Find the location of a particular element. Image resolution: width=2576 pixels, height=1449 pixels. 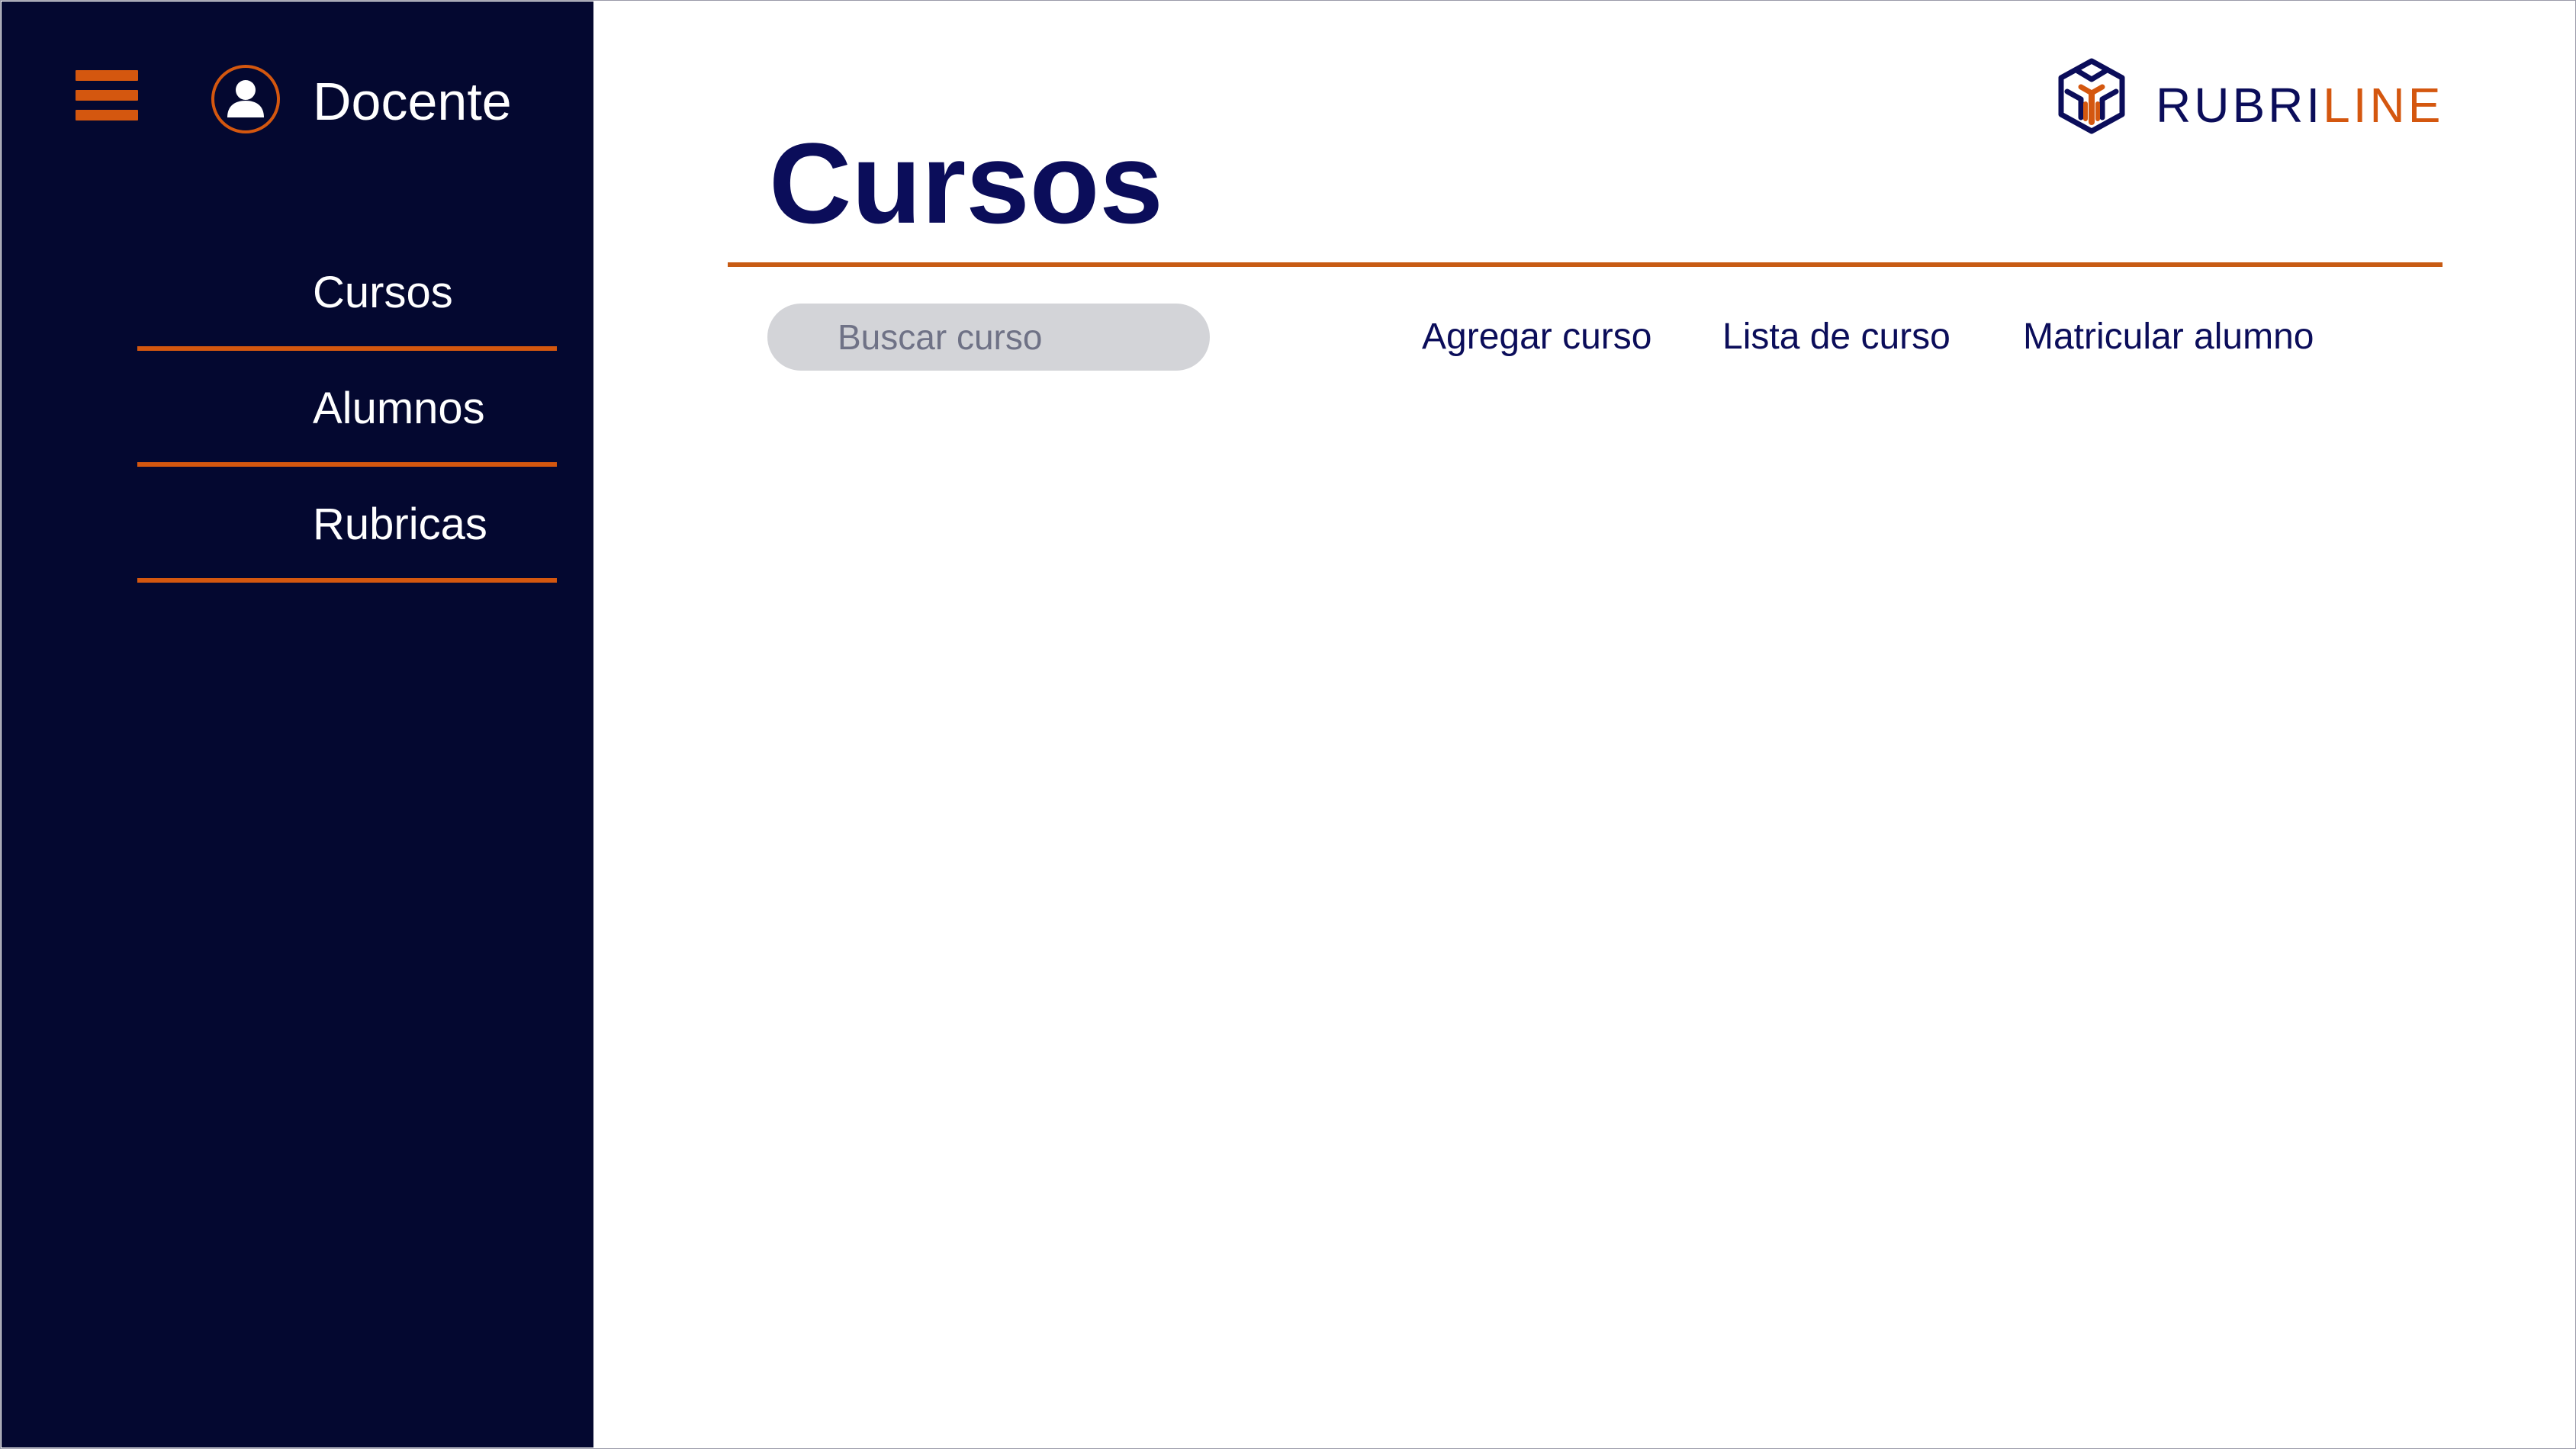

user-avatar-icon is located at coordinates (246, 99).